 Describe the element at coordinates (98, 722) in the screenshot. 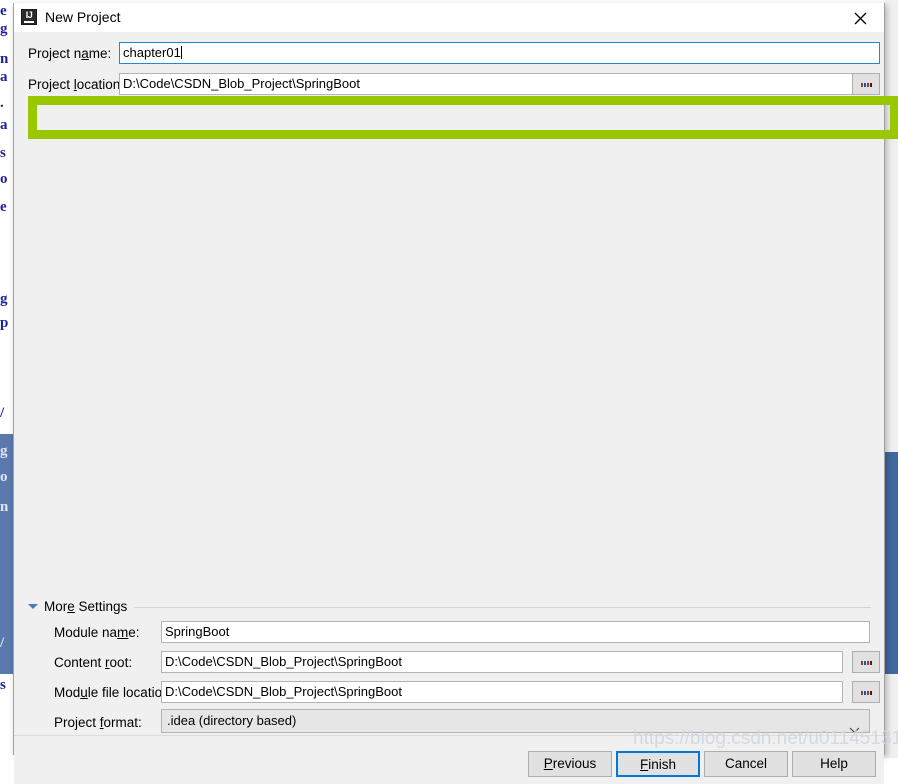

I see `project-format-label: Project format:` at that location.